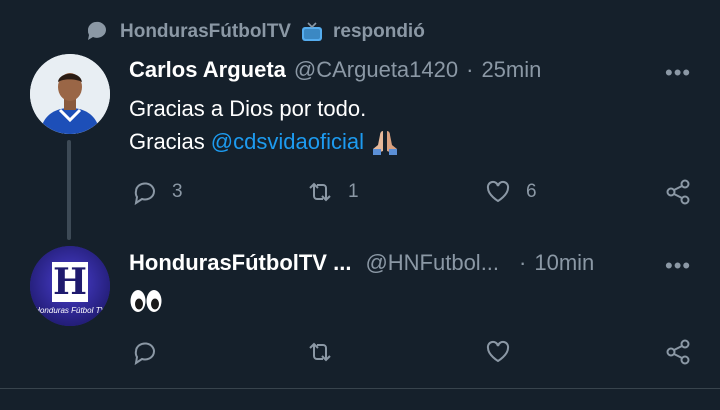  What do you see at coordinates (177, 191) in the screenshot?
I see `reply-count: 3` at bounding box center [177, 191].